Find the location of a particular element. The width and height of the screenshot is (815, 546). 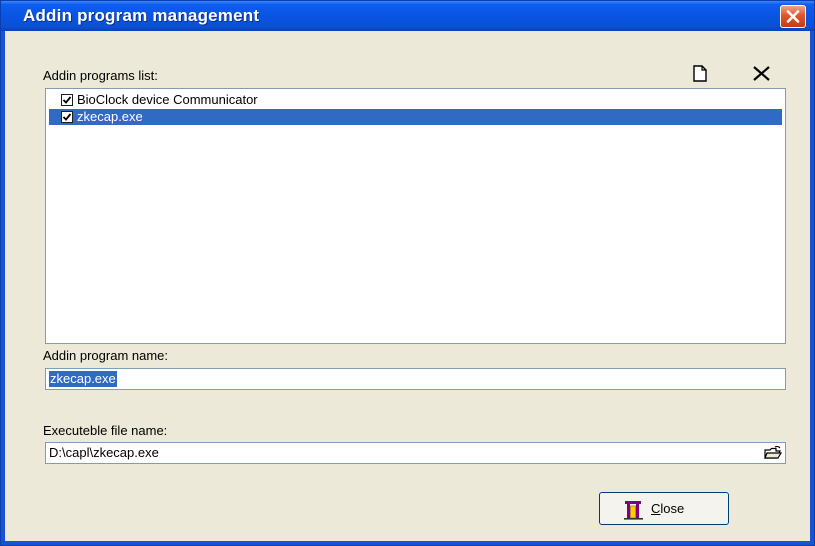

new-document-icon is located at coordinates (700, 73).